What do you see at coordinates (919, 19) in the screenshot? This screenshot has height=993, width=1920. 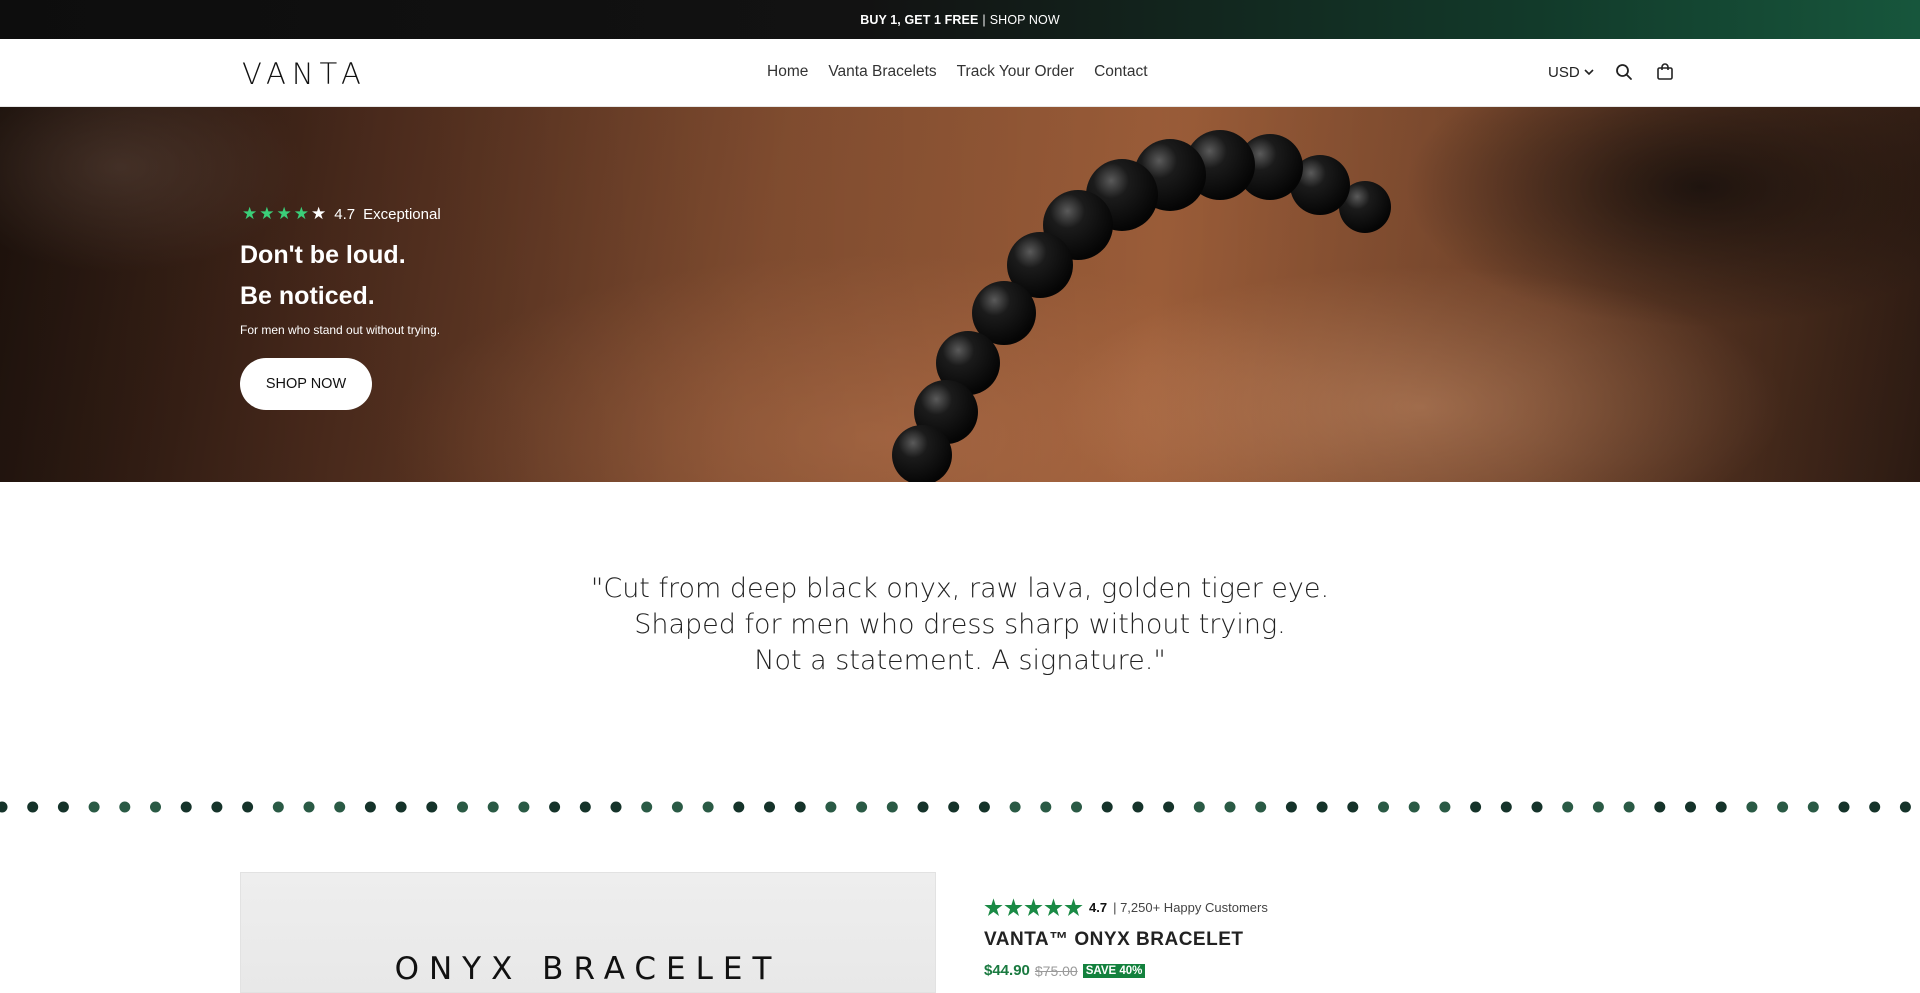 I see `promo-text: BUY 1, GET 1 FREE` at bounding box center [919, 19].